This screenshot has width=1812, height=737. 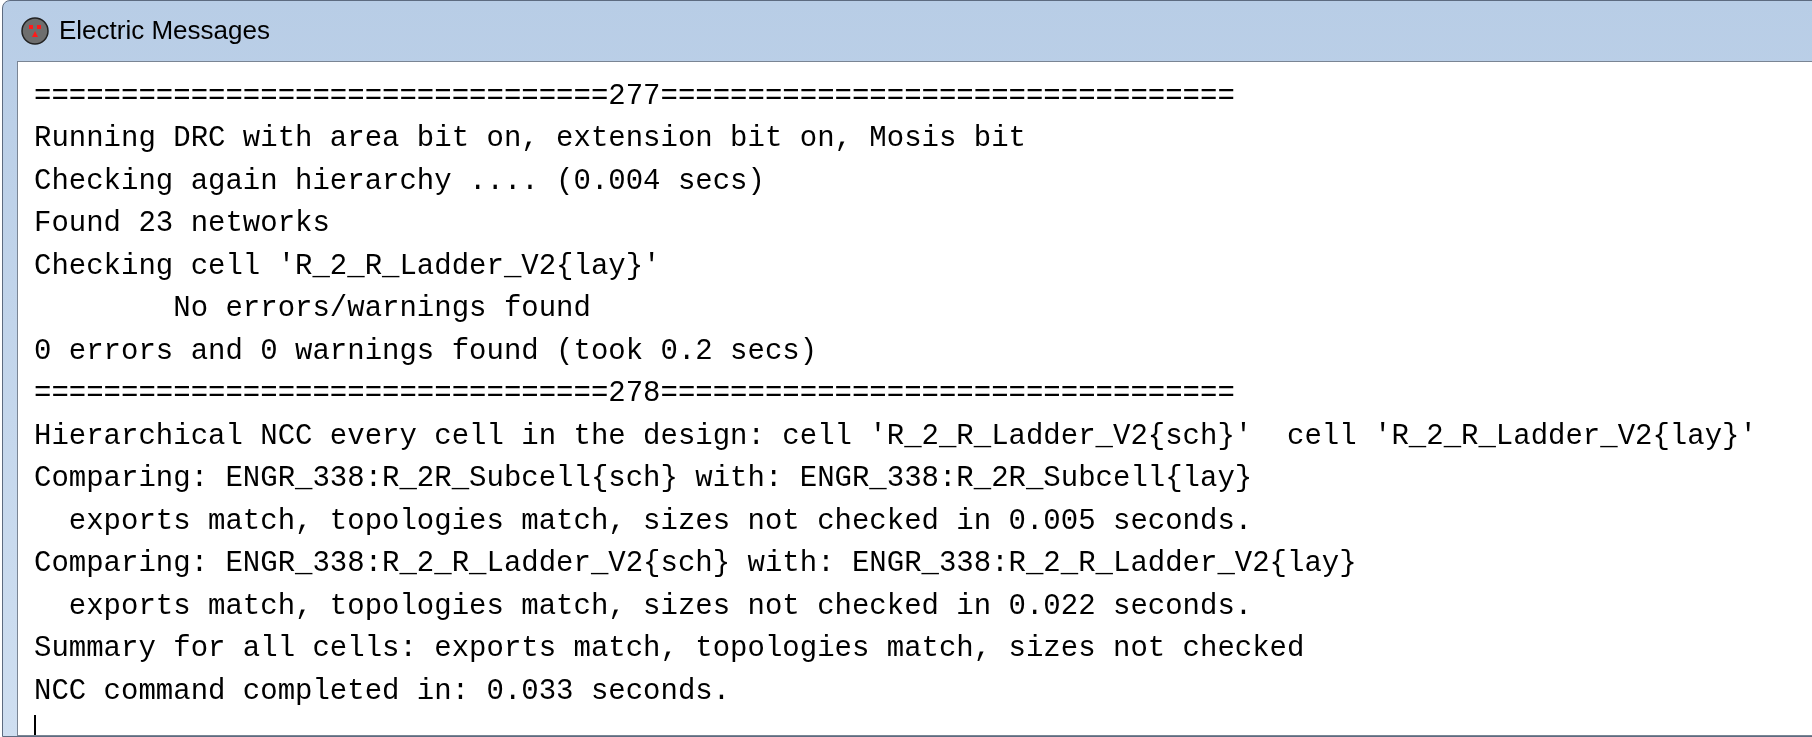 I want to click on window-title: Electric Messages, so click(x=164, y=31).